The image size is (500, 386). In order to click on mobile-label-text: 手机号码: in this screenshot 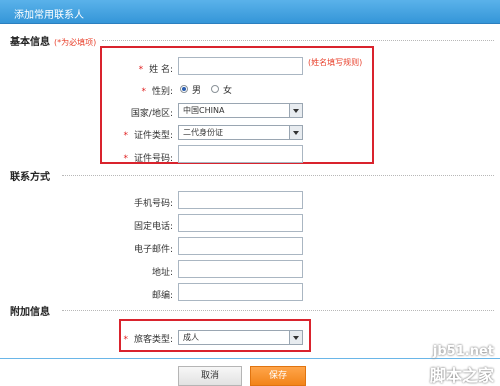, I will do `click(153, 204)`.